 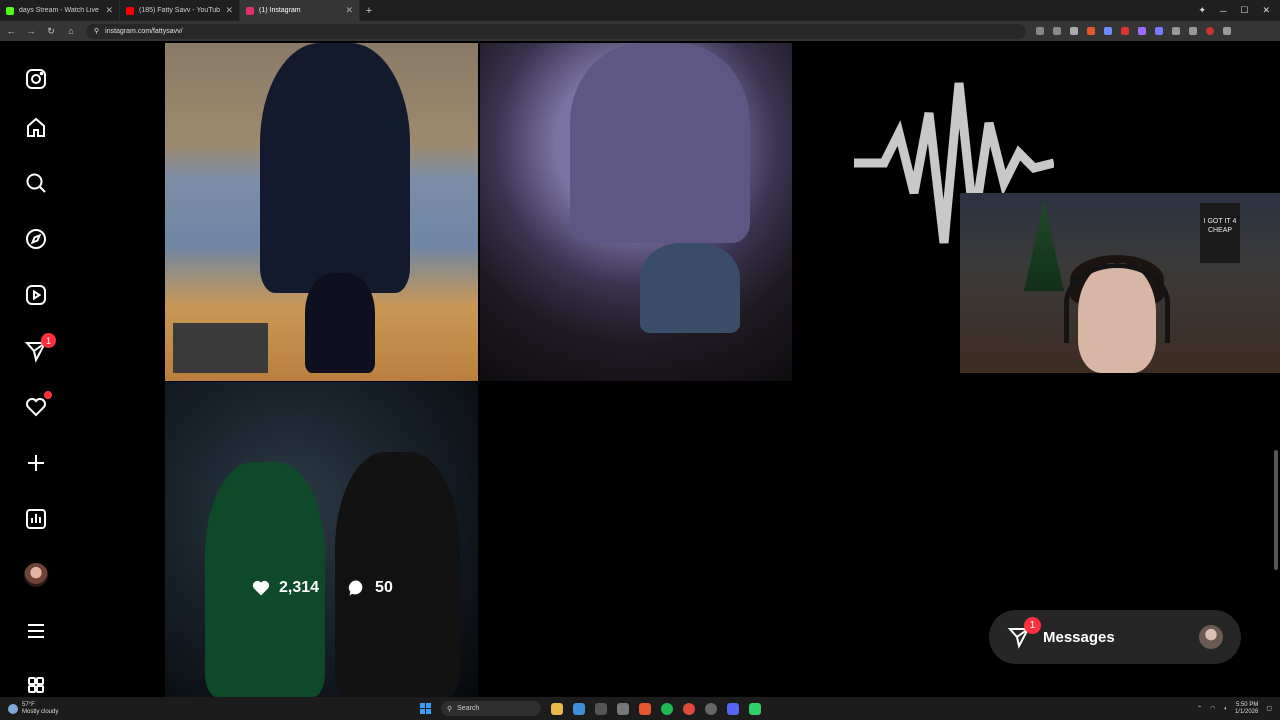 I want to click on messages-badge: 1, so click(x=1032, y=625).